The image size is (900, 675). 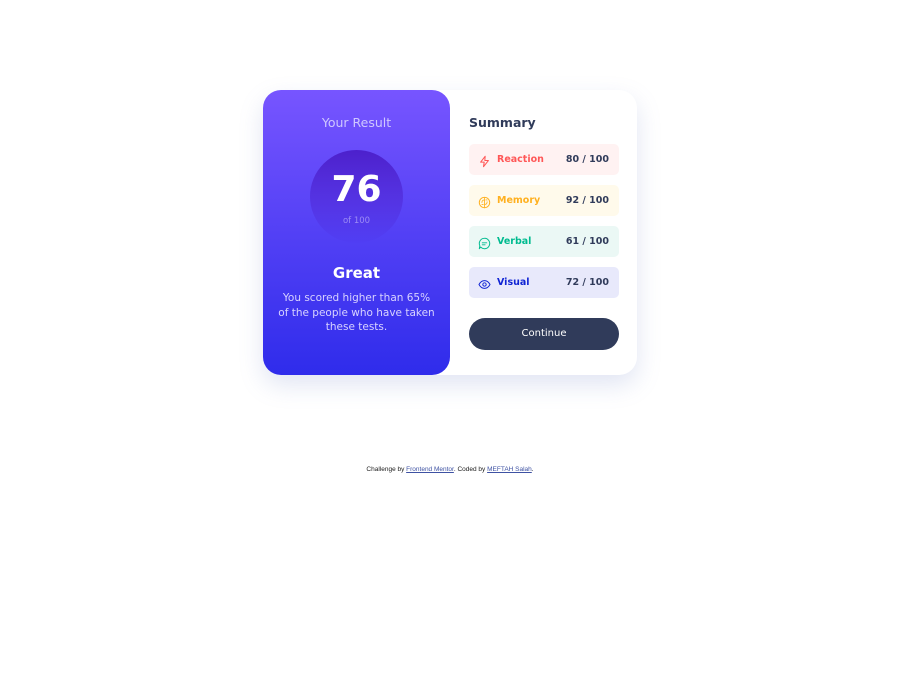 I want to click on brain-icon, so click(x=484, y=201).